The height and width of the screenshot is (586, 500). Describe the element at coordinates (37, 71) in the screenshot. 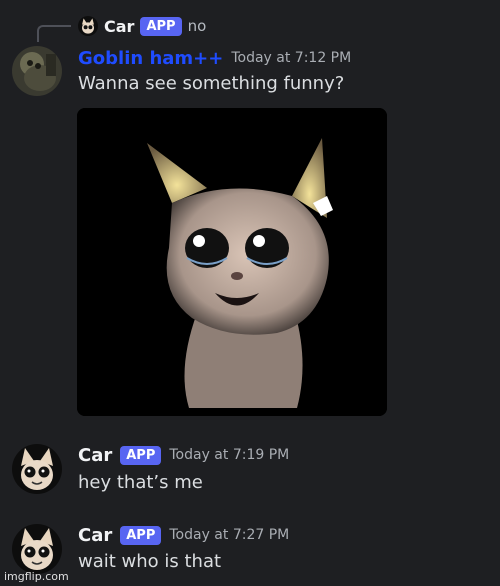

I see `goblin-avatar` at that location.